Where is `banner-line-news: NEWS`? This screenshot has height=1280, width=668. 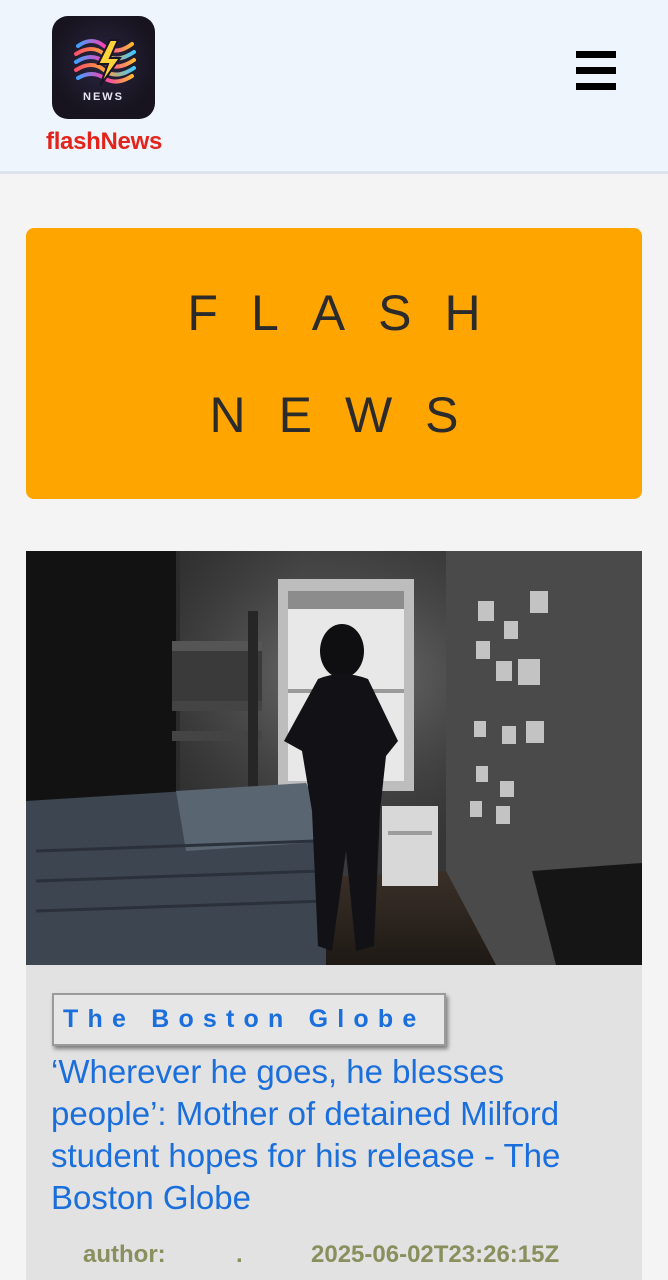
banner-line-news: NEWS is located at coordinates (350, 414).